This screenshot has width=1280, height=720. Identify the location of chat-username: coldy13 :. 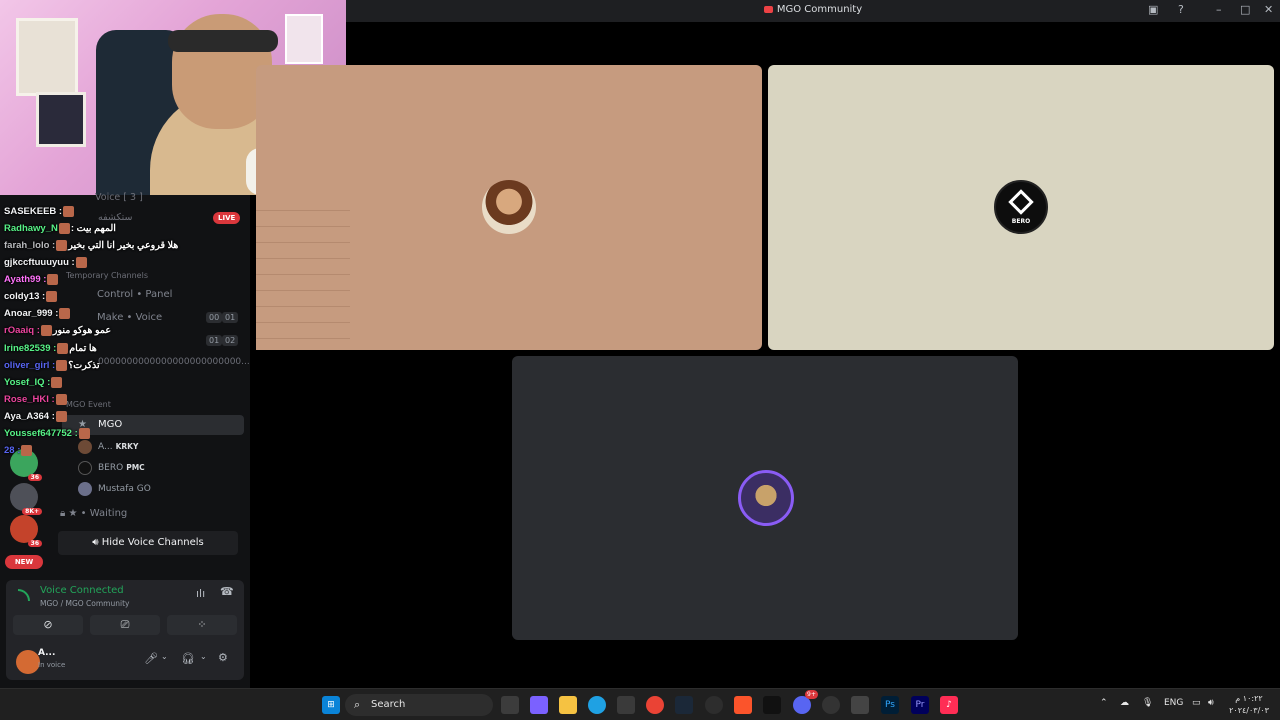
(25, 296).